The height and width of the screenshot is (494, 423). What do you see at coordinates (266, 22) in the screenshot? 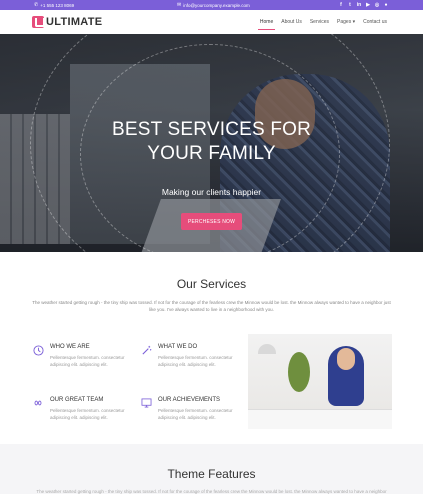
I see `nav-item-home: Home` at bounding box center [266, 22].